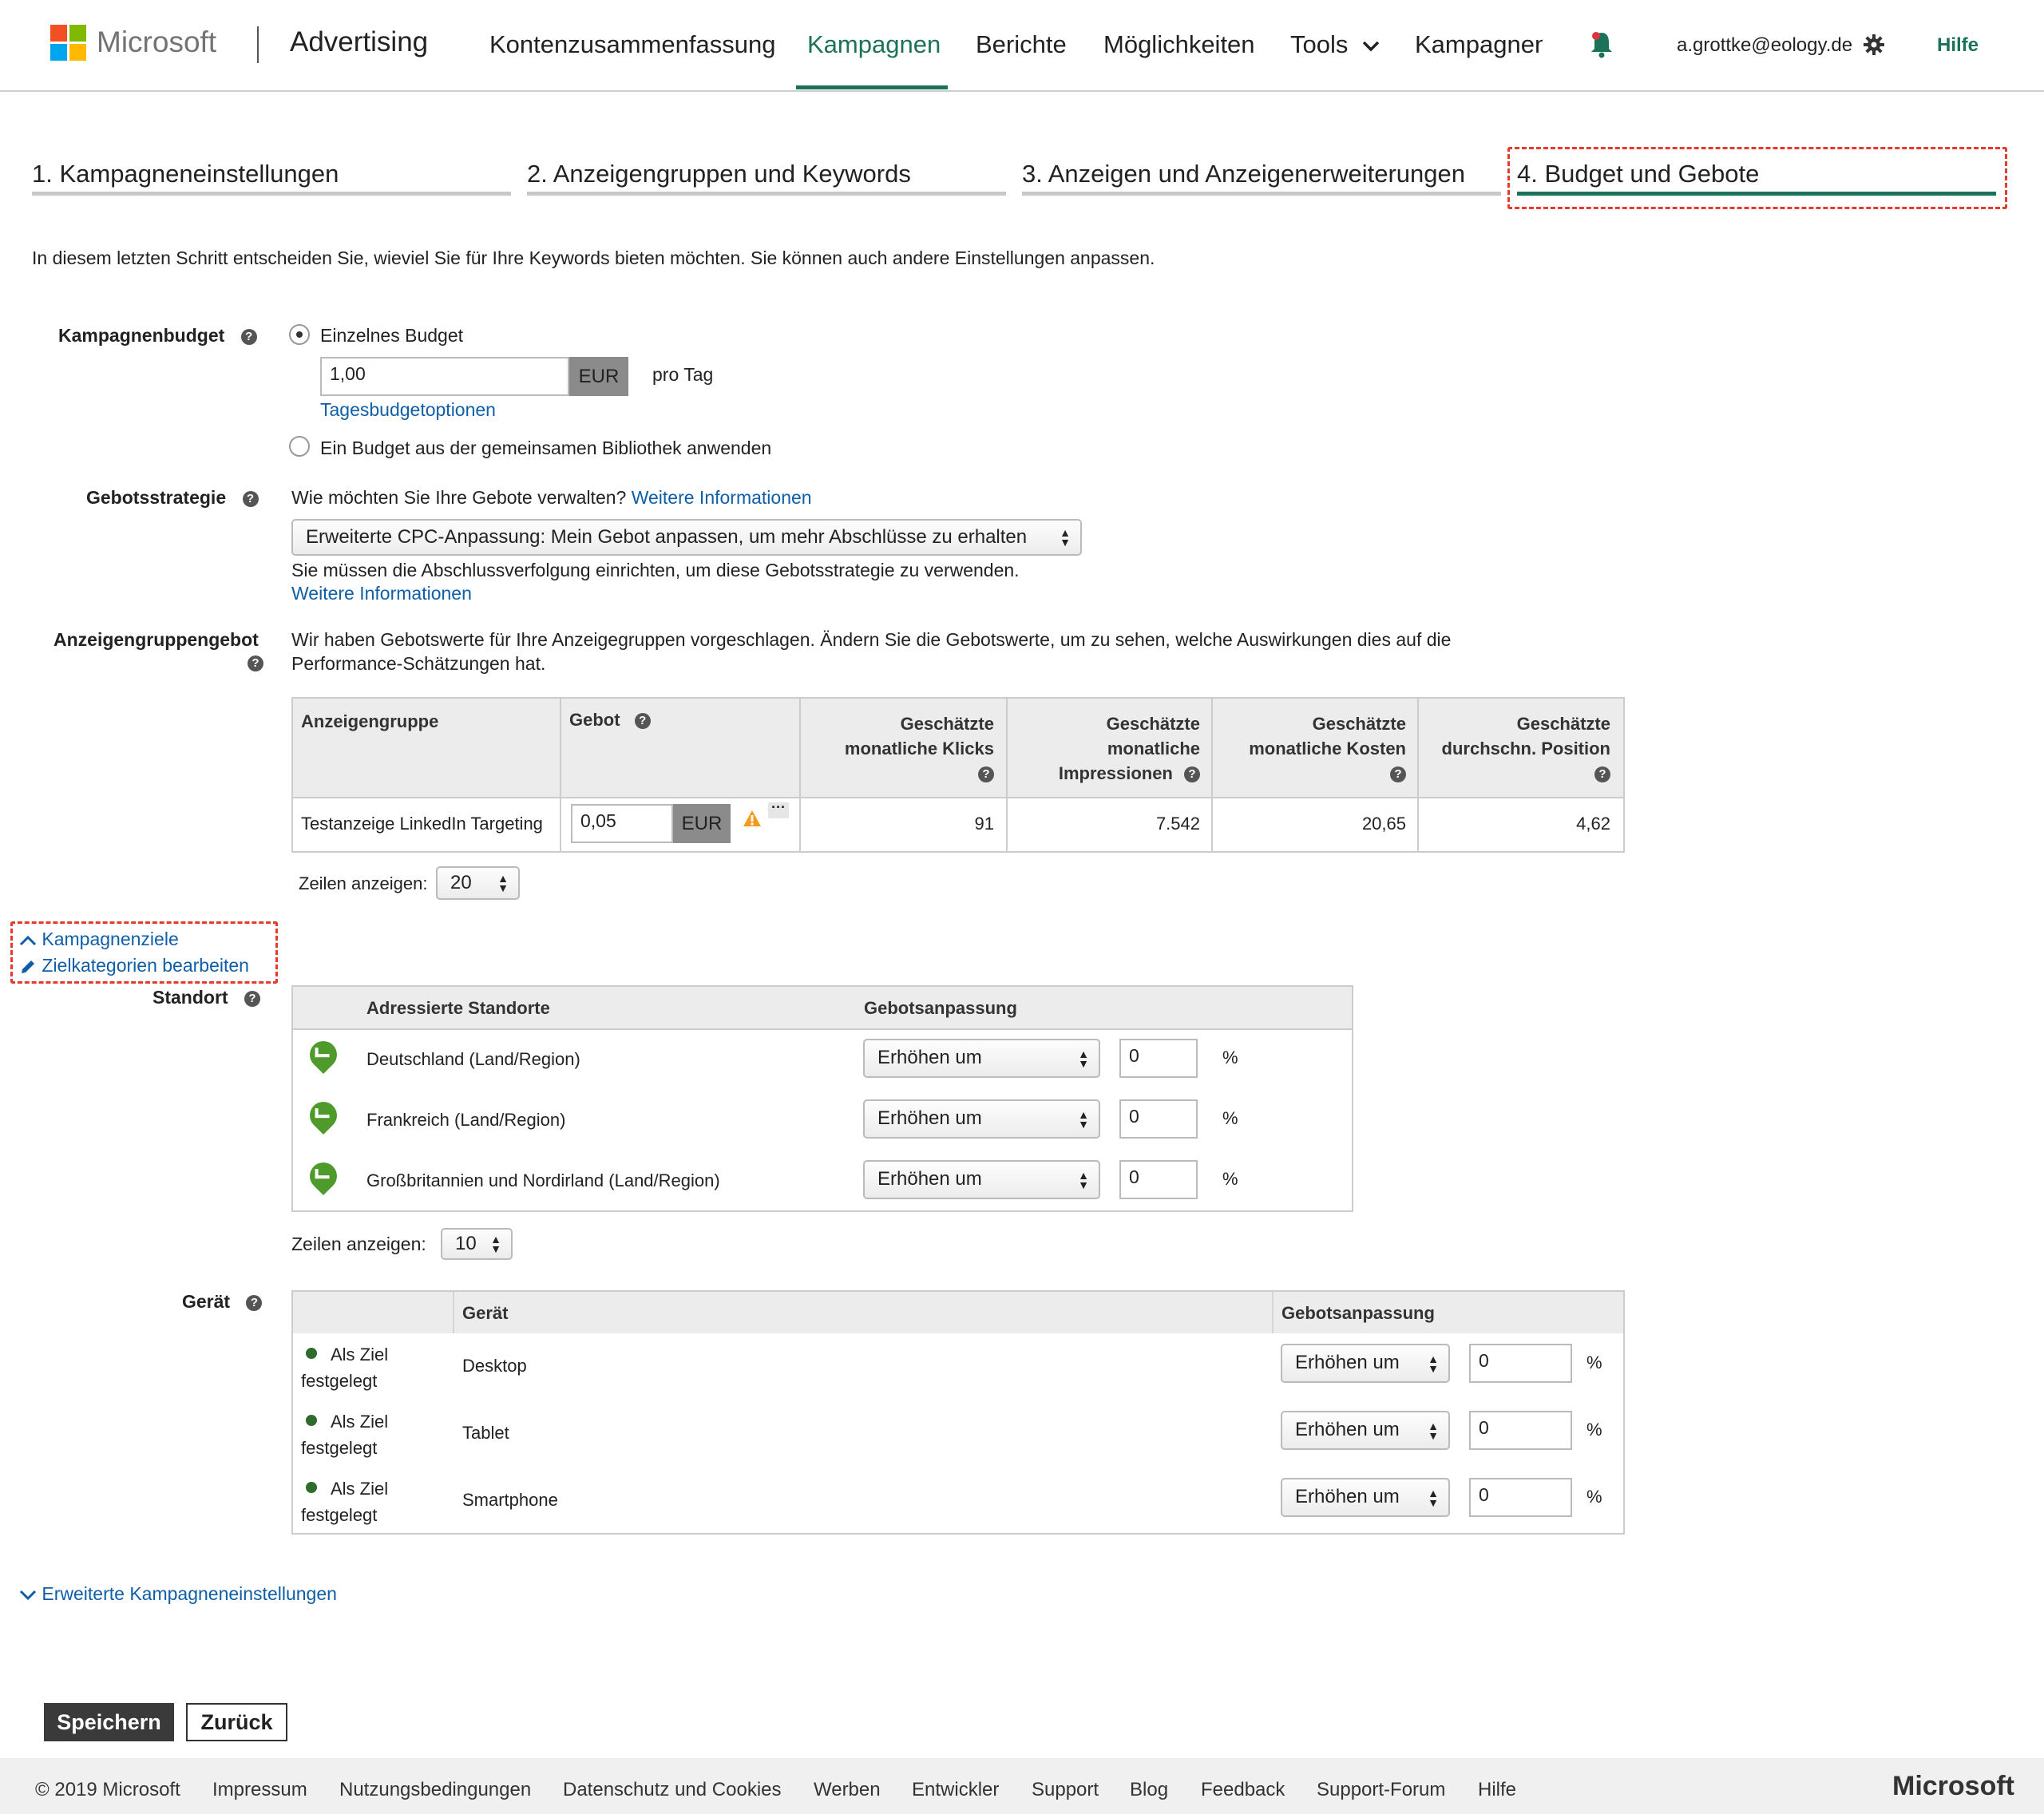 Image resolution: width=2044 pixels, height=1814 pixels. What do you see at coordinates (1347, 1362) in the screenshot?
I see `device-adjust-mode: Erhöhen um` at bounding box center [1347, 1362].